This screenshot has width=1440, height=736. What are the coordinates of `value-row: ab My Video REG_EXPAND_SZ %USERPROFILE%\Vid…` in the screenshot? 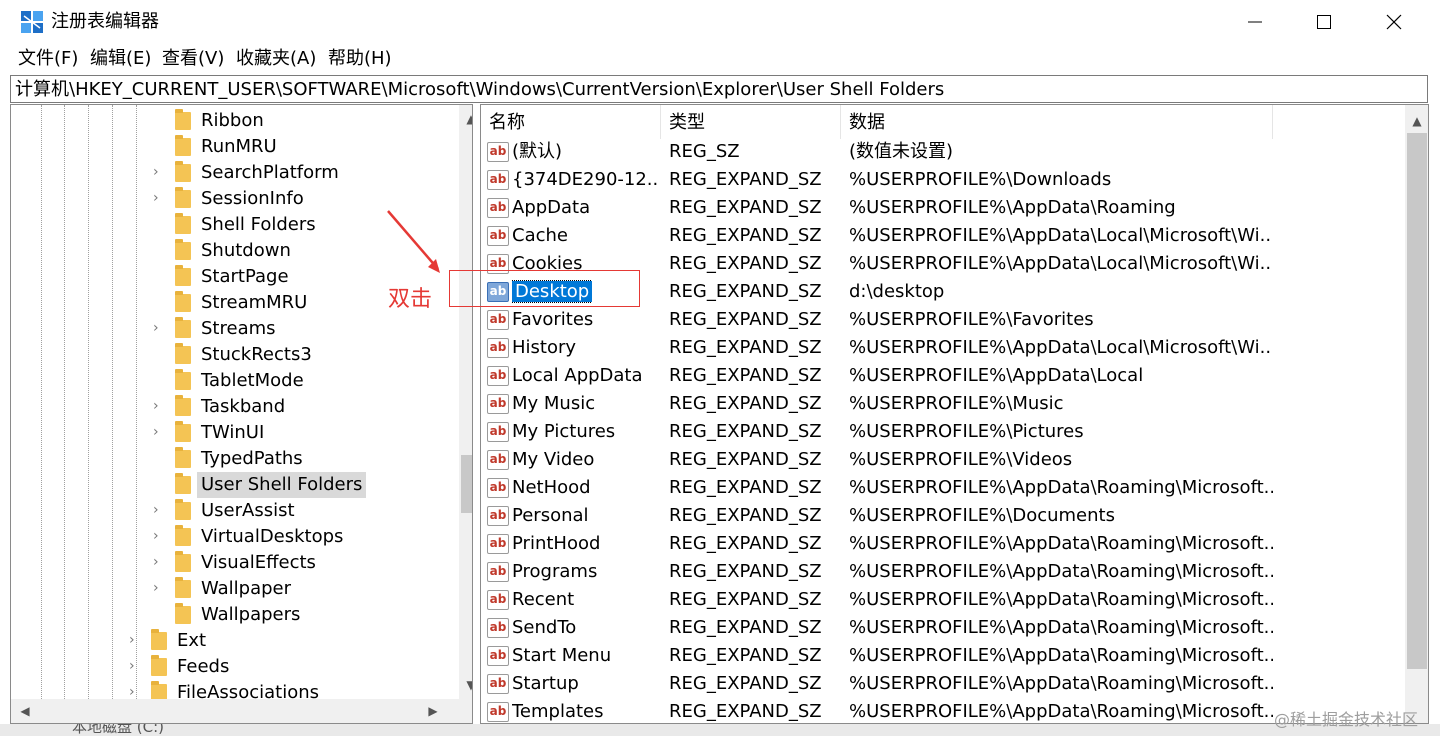 It's located at (943, 460).